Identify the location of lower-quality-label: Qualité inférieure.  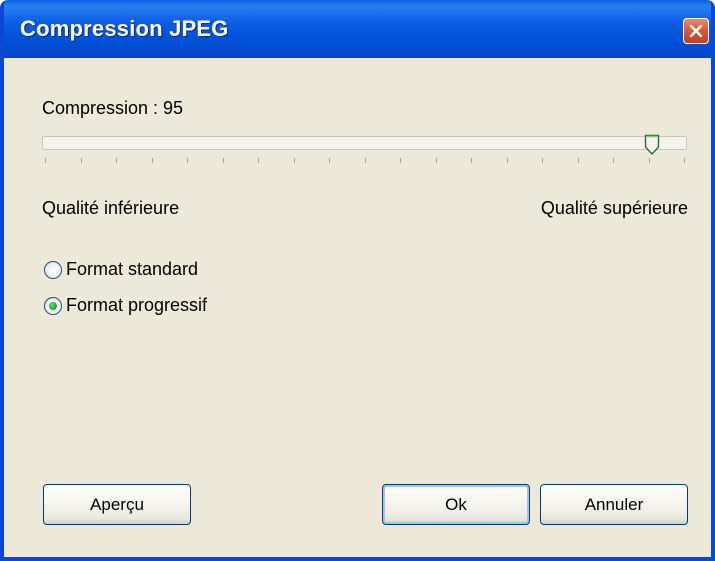
(111, 208).